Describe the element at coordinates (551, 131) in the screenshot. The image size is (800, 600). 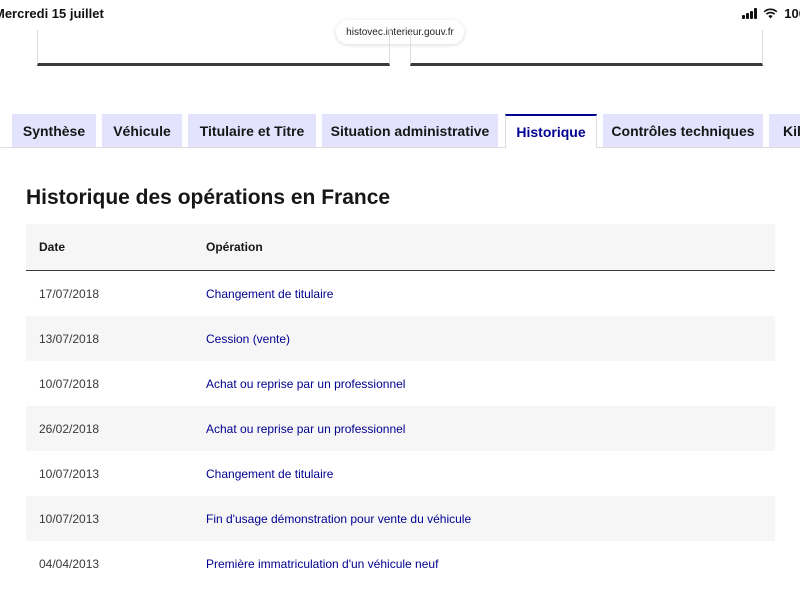
I see `tab-historique: Historique` at that location.